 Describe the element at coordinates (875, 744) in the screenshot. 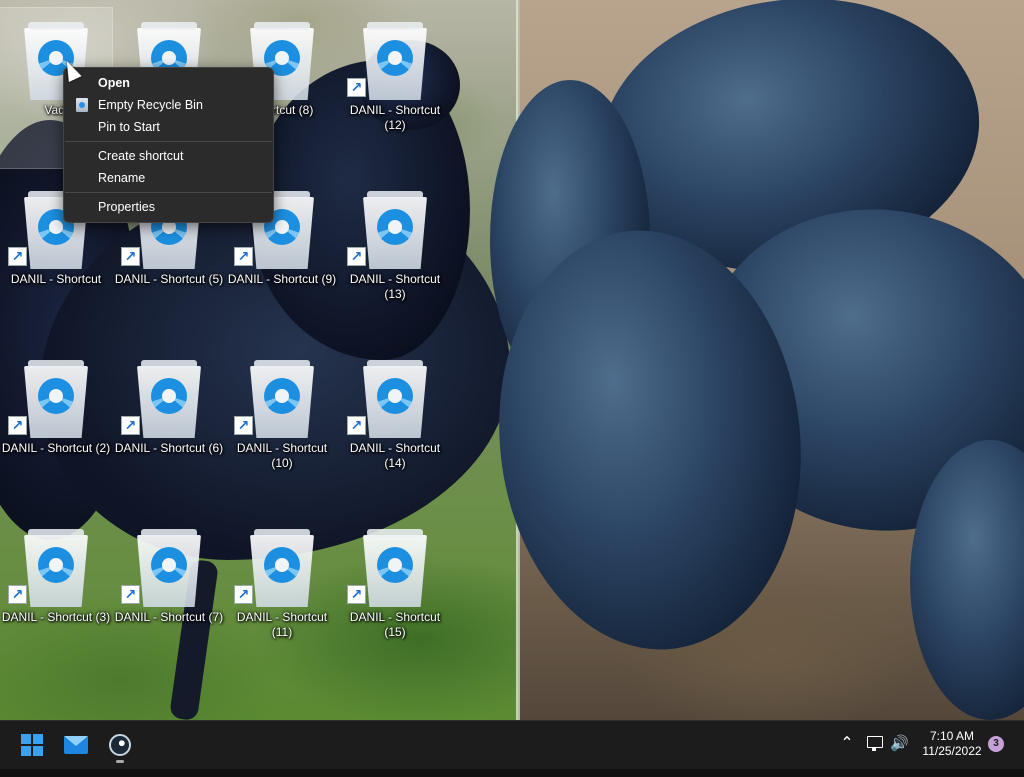

I see `network-icon` at that location.